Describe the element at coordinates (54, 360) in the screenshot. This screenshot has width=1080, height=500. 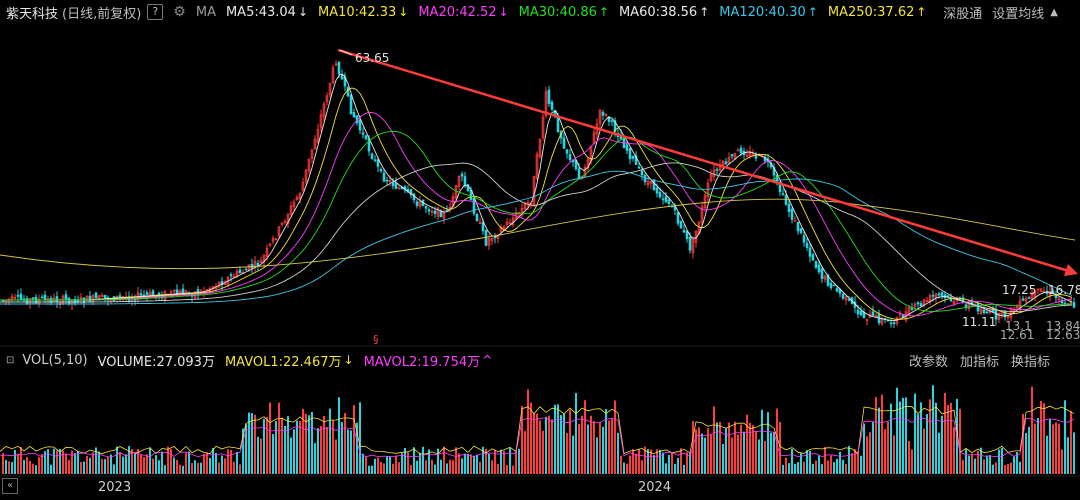
I see `vol-indicator-label: VOL(5,10)` at that location.